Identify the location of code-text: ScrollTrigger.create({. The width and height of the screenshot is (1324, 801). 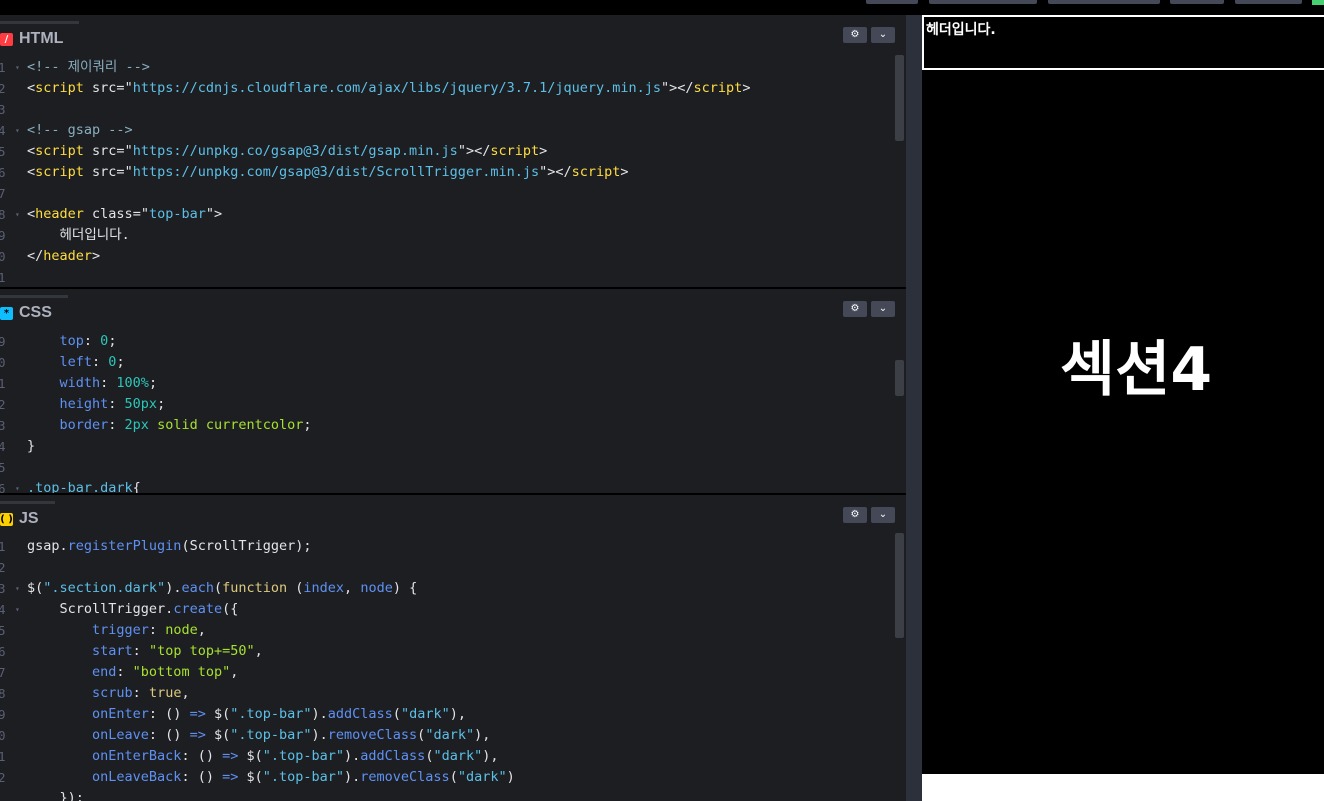
(133, 609).